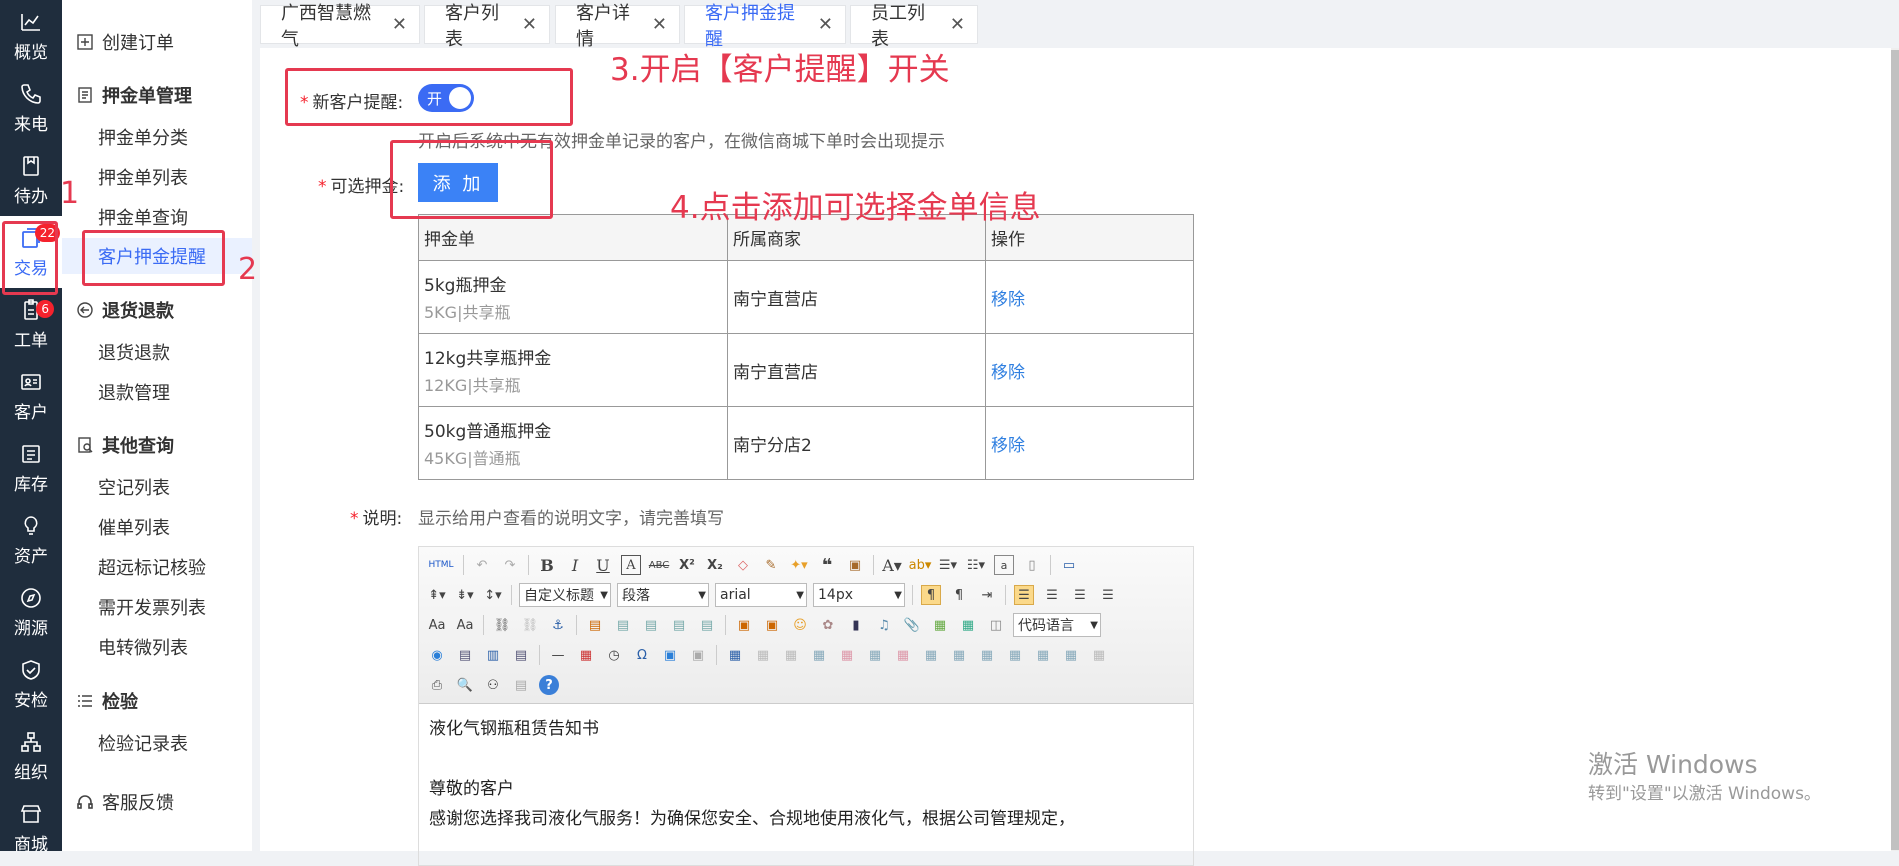  What do you see at coordinates (31, 612) in the screenshot?
I see `rail-item-trace: 溯源` at bounding box center [31, 612].